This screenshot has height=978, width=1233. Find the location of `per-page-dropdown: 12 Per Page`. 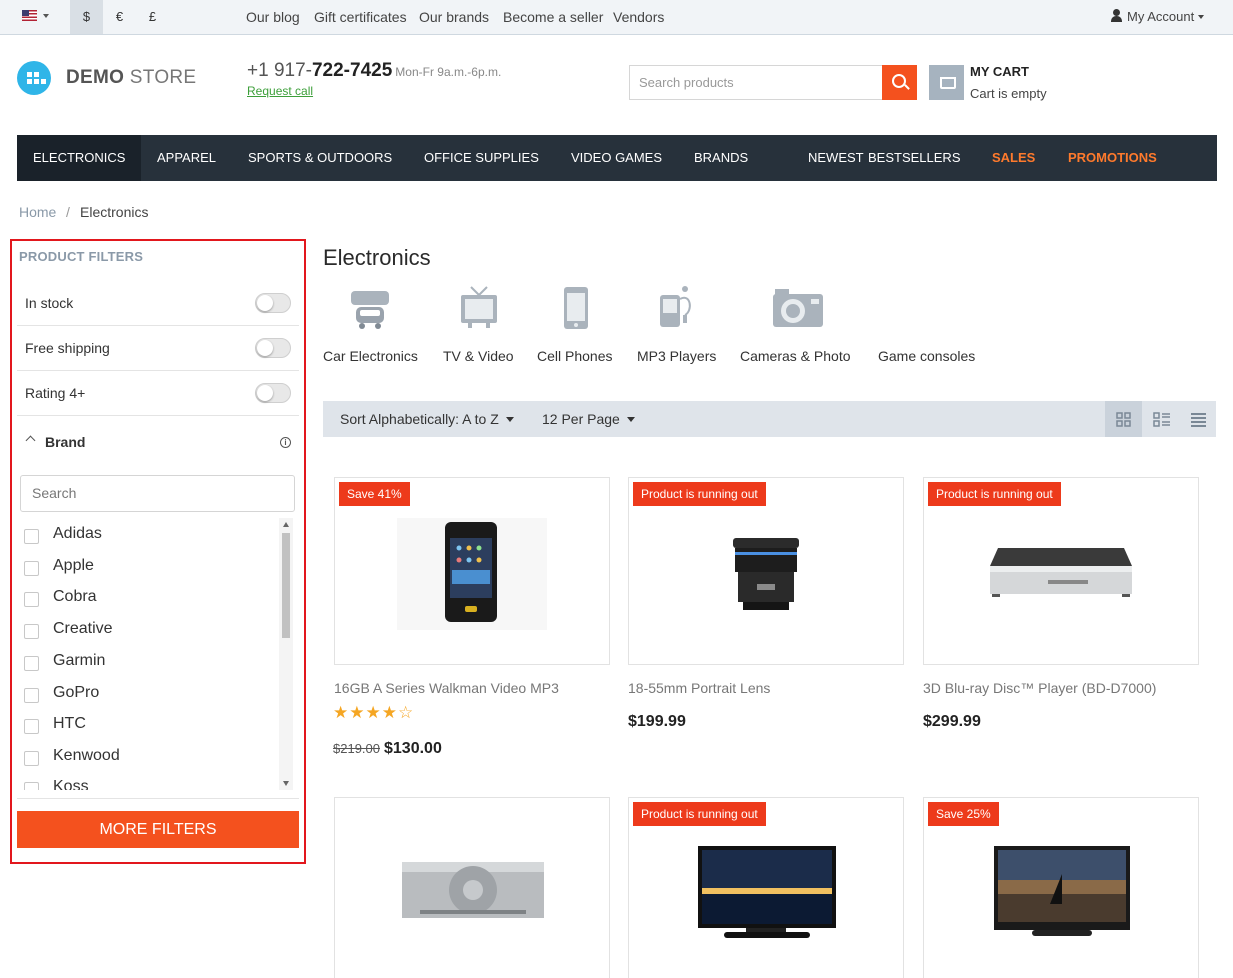

per-page-dropdown: 12 Per Page is located at coordinates (588, 419).